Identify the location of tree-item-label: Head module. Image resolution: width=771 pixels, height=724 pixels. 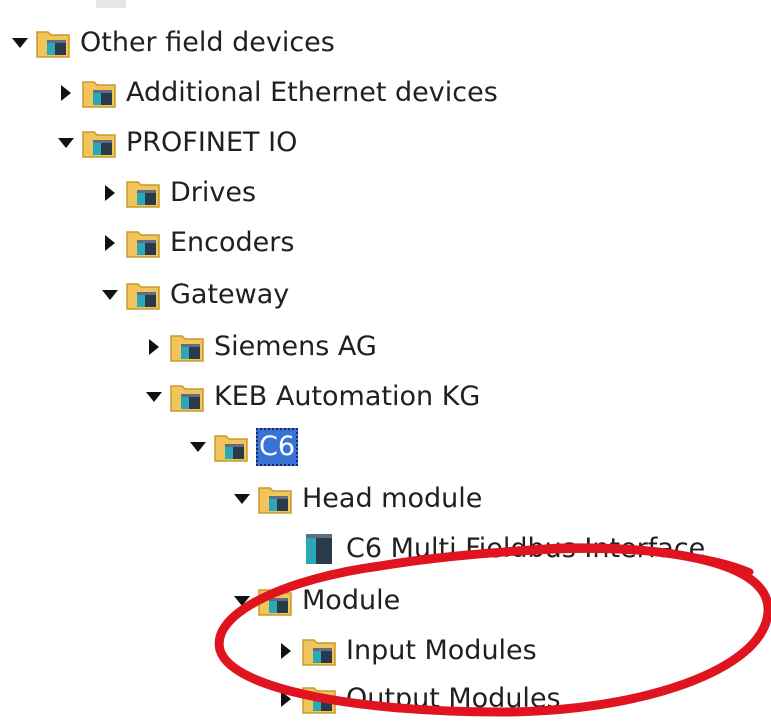
(392, 498).